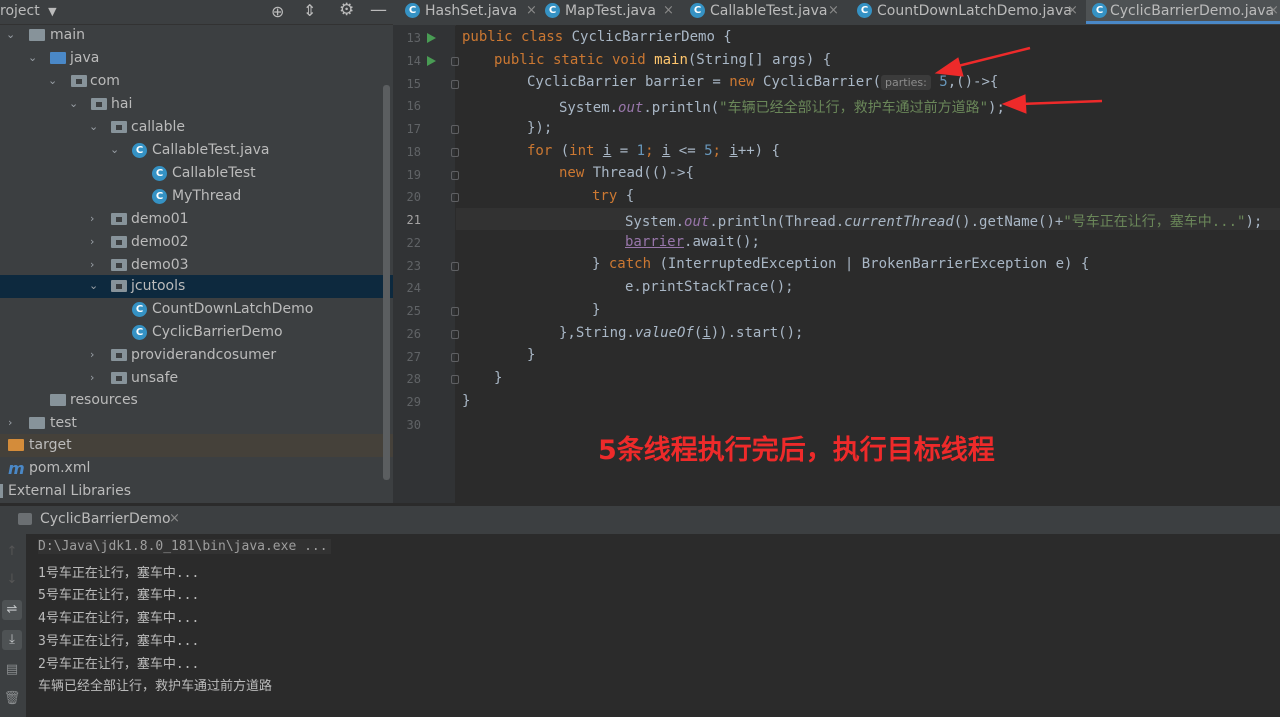  I want to click on print-icon: ▤, so click(12, 670).